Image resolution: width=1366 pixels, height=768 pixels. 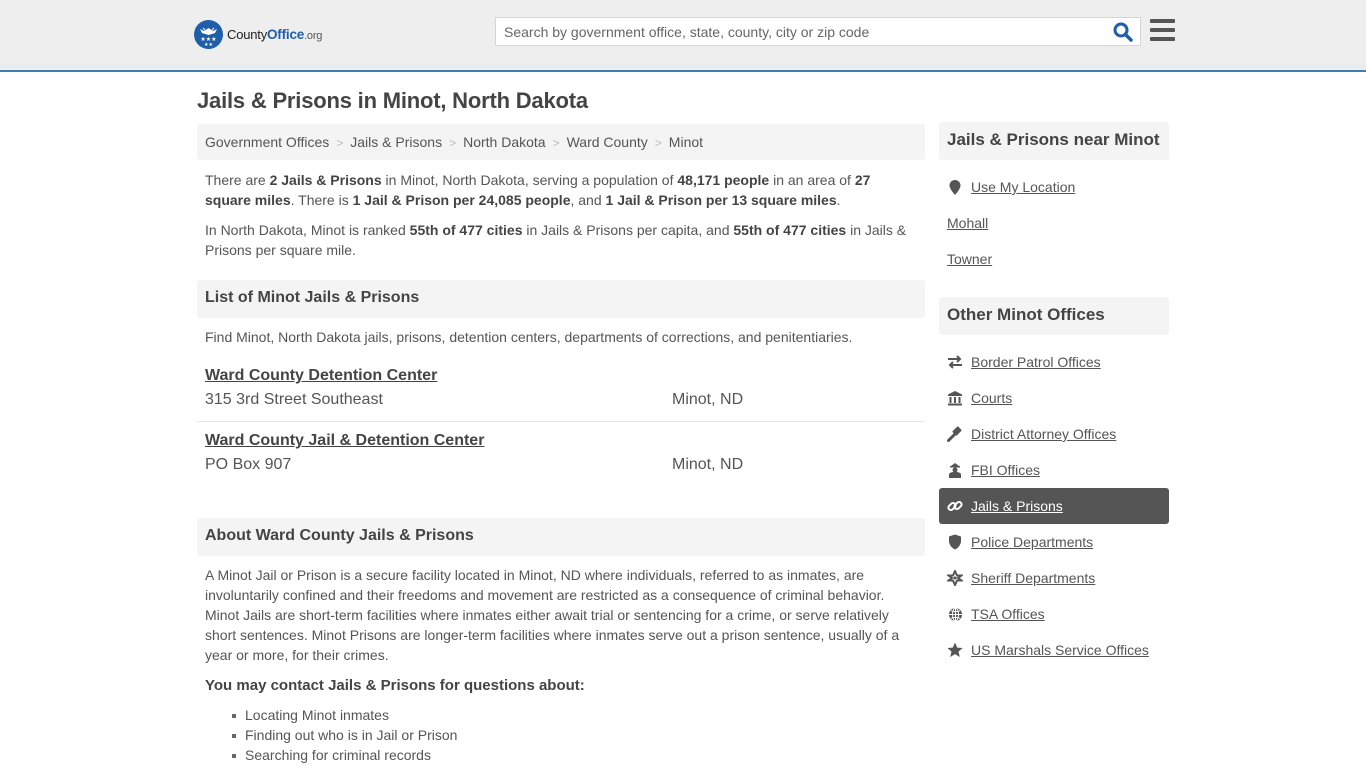 What do you see at coordinates (1054, 259) in the screenshot?
I see `nearby-city-item: Towner` at bounding box center [1054, 259].